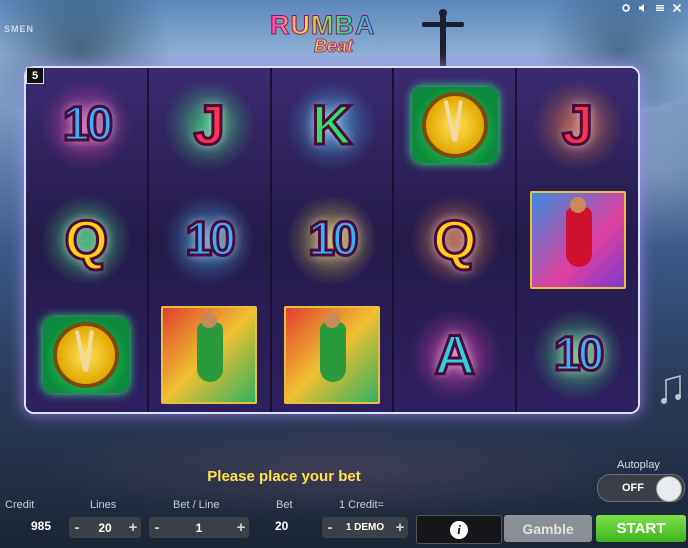  I want to click on symbol: K, so click(331, 125).